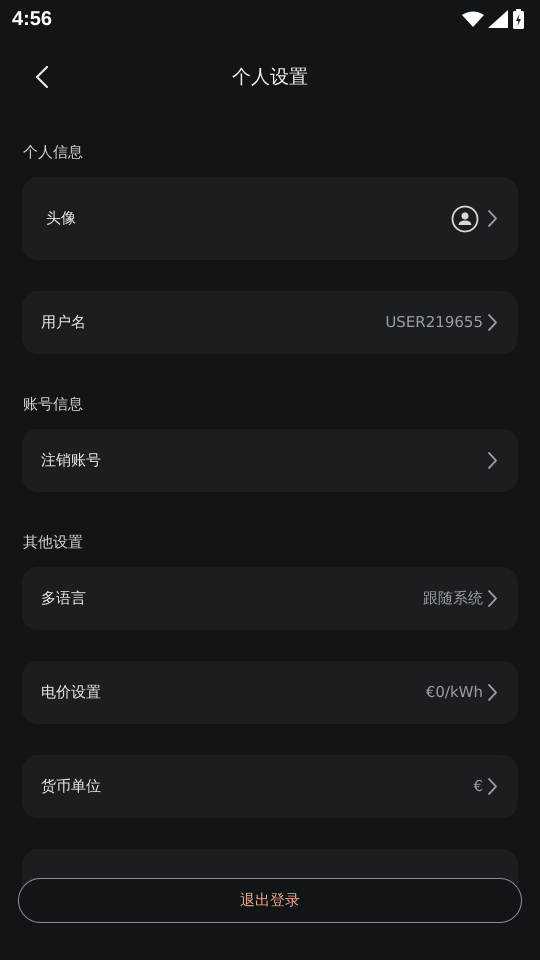 The height and width of the screenshot is (960, 540). Describe the element at coordinates (478, 787) in the screenshot. I see `row-value: €` at that location.